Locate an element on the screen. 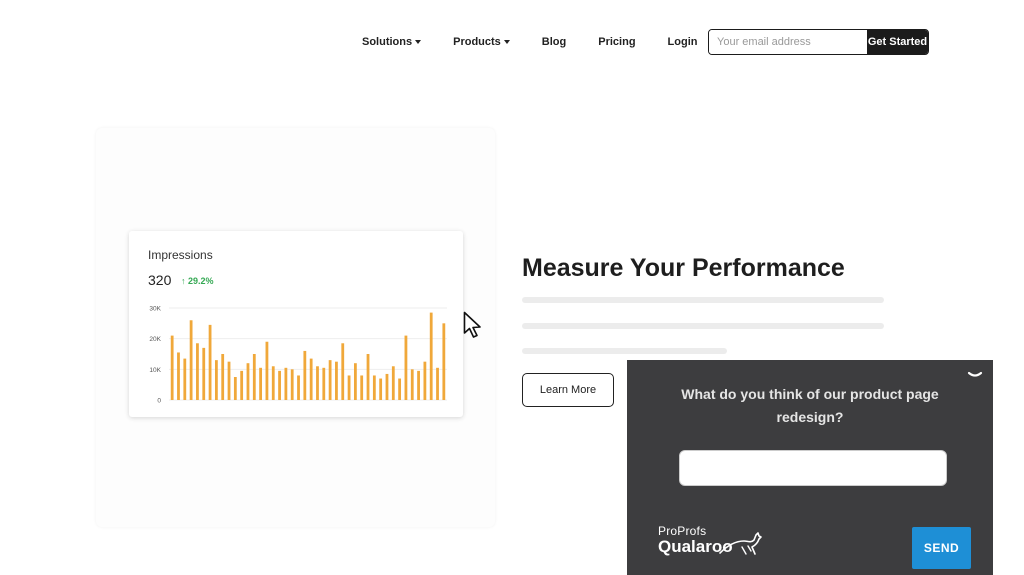 The image size is (1024, 575). y-tick-label: 0 is located at coordinates (159, 401).